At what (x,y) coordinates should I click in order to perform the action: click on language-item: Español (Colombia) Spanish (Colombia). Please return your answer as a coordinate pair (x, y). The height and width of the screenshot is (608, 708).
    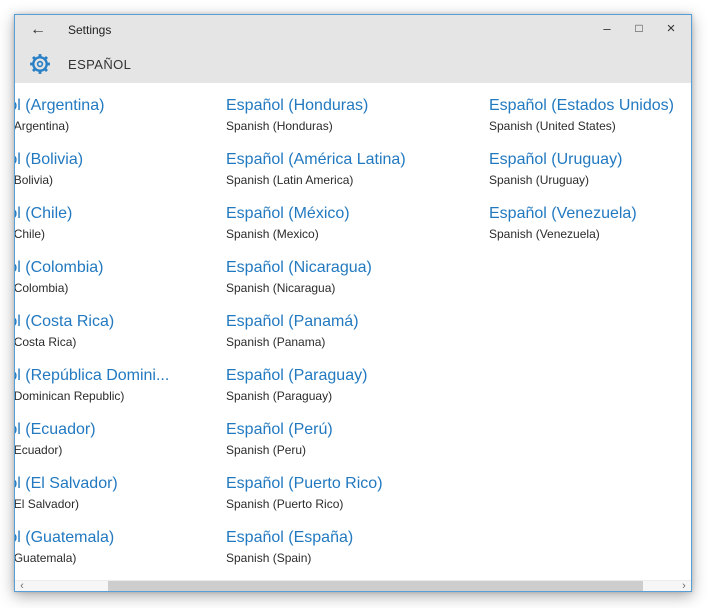
    Looking at the image, I should click on (120, 285).